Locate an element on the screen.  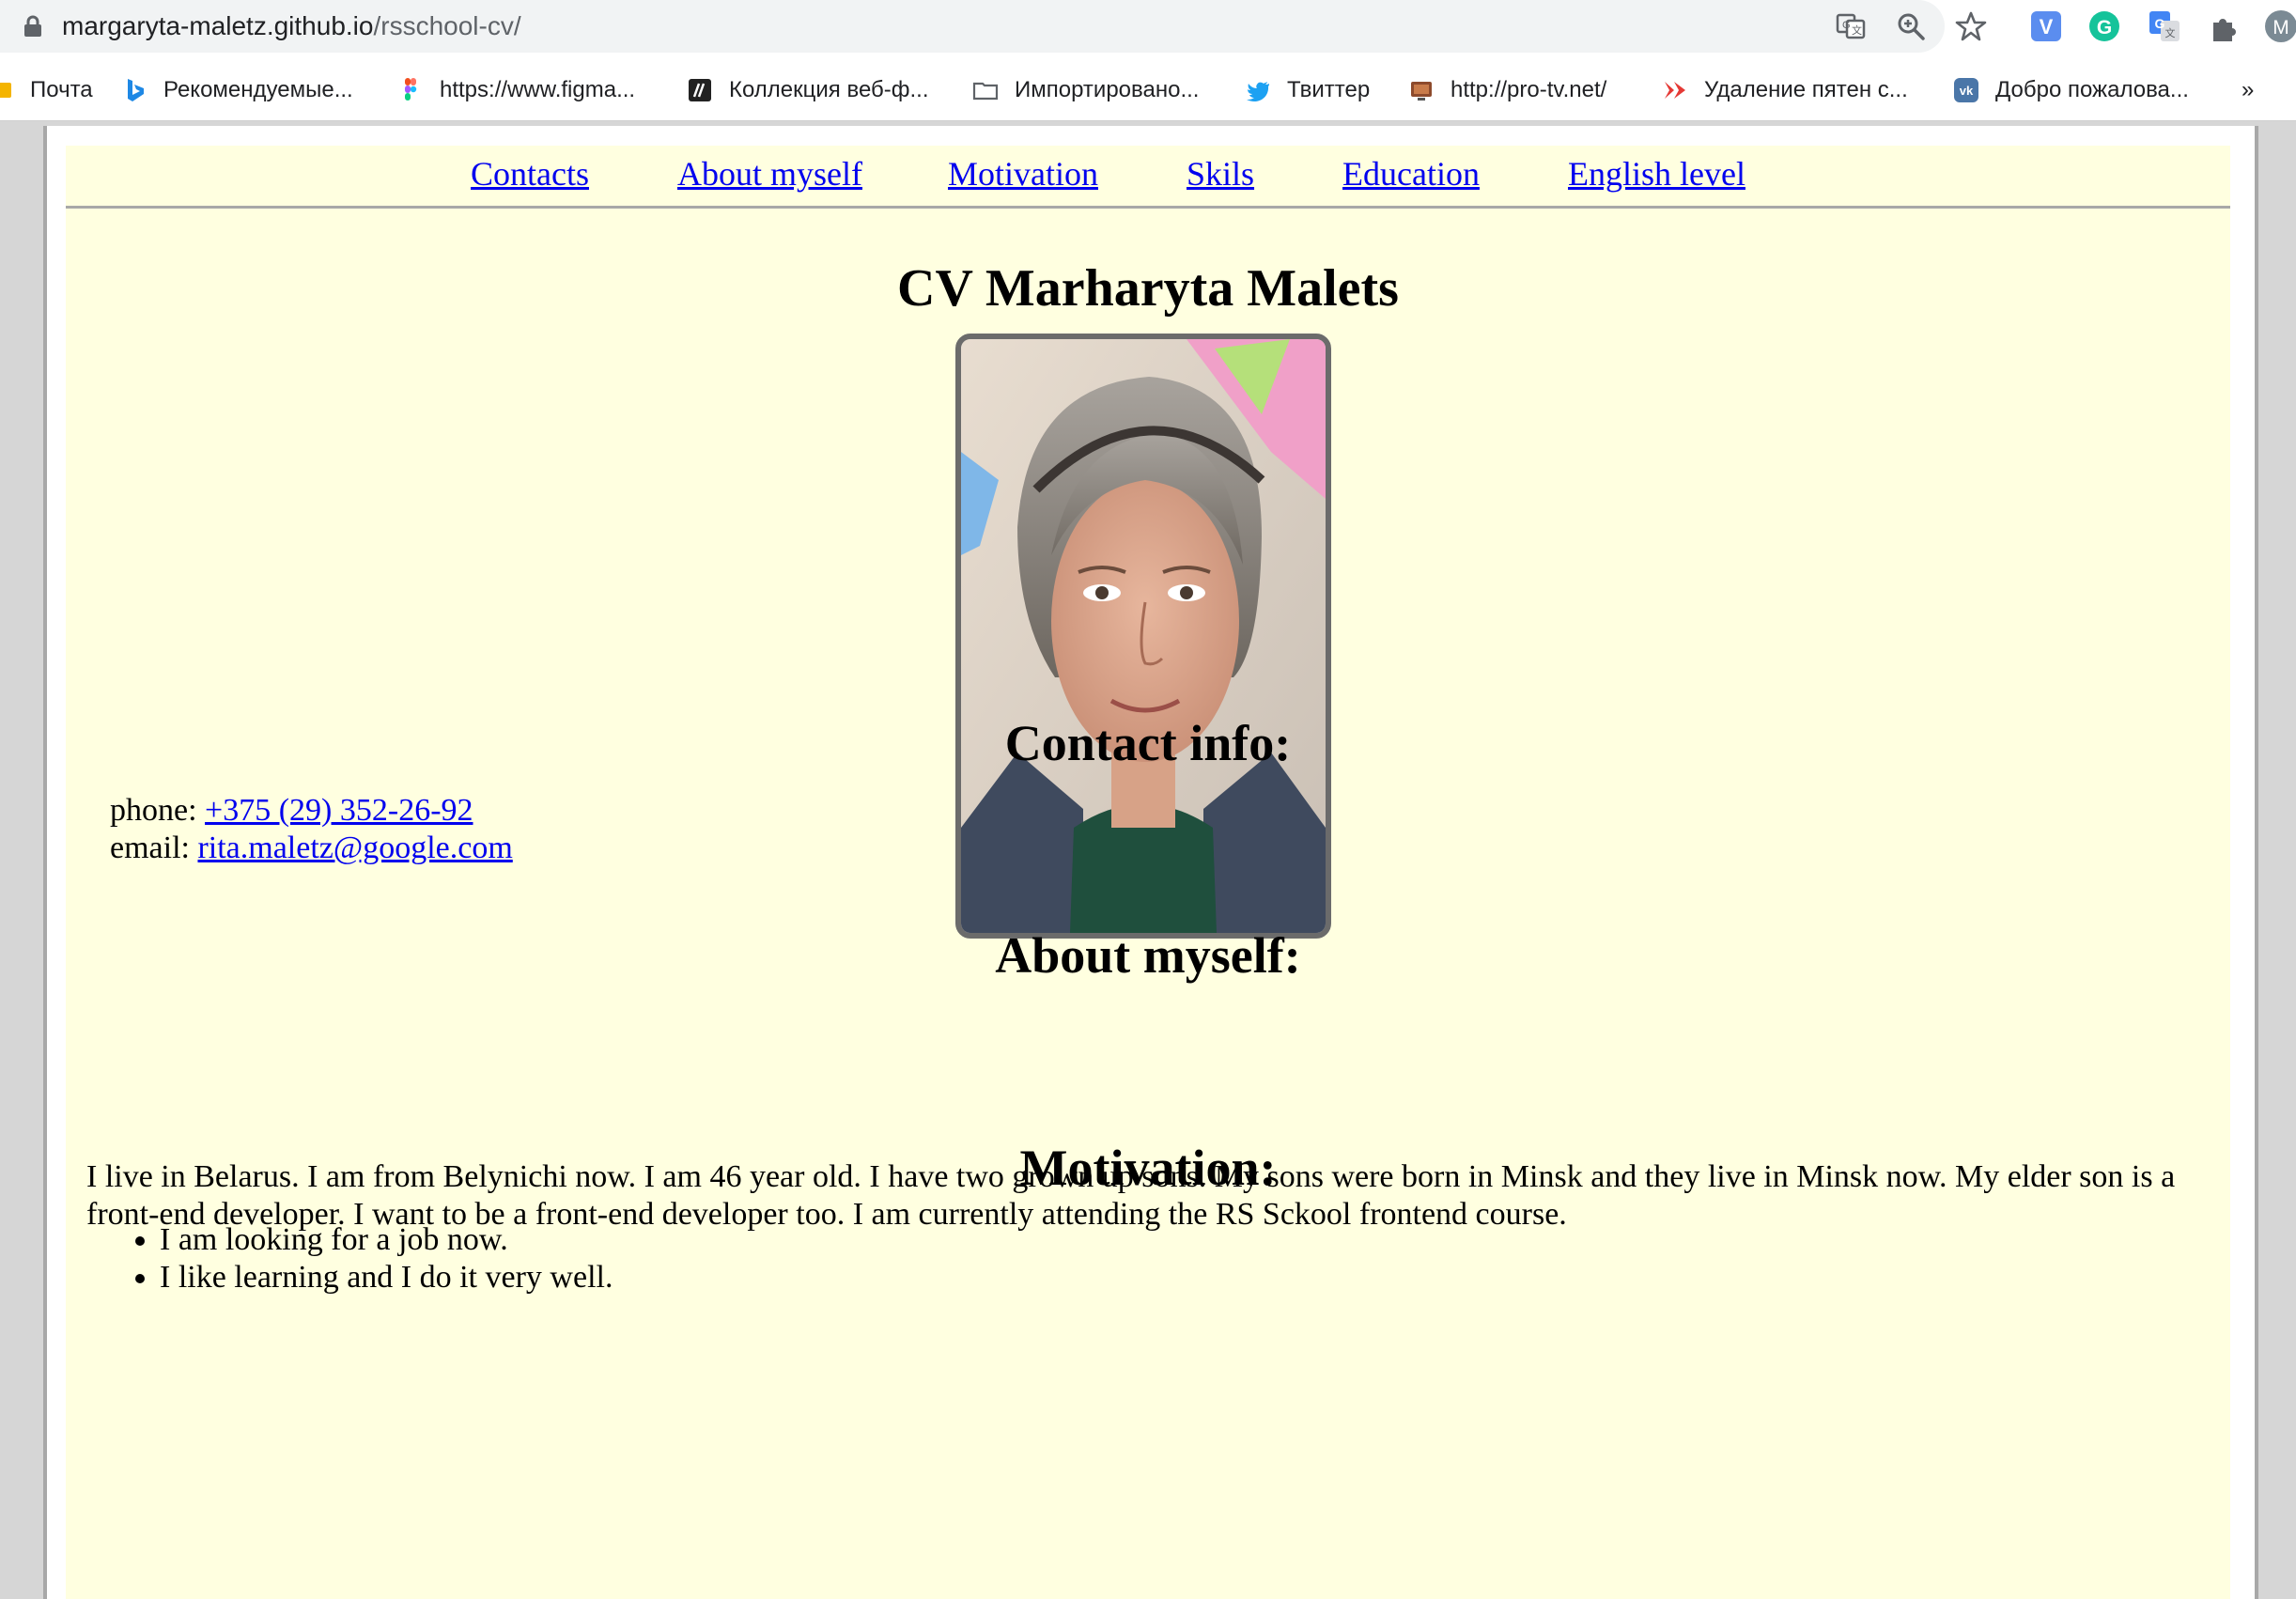
bookmark-pro-tv: http://pro-tv.net/ is located at coordinates (1506, 90).